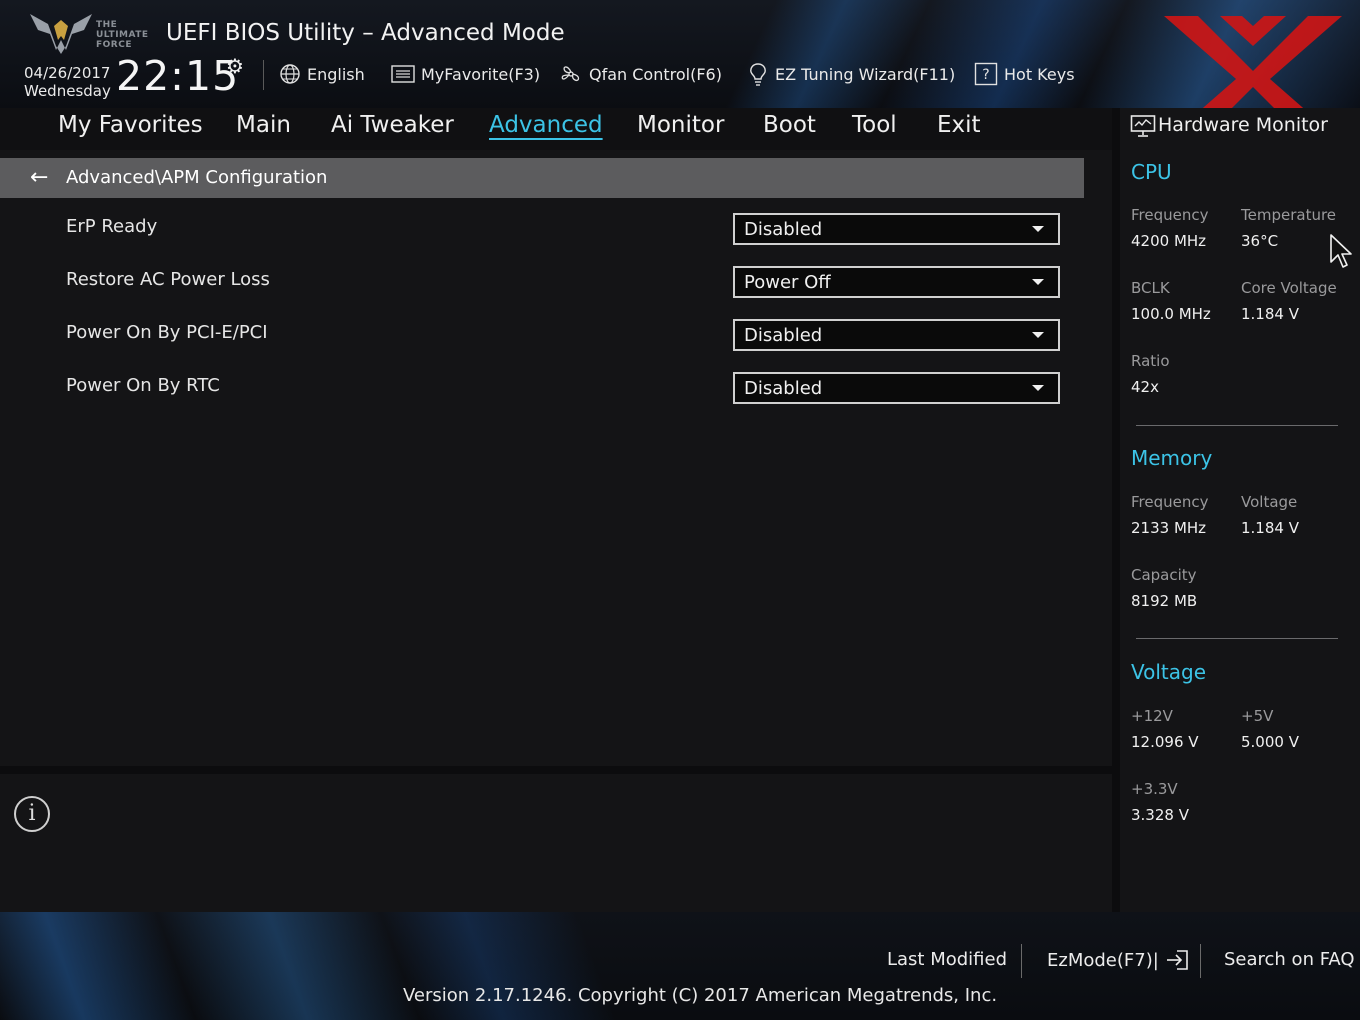  Describe the element at coordinates (1169, 672) in the screenshot. I see `voltage-heading: Voltage` at that location.